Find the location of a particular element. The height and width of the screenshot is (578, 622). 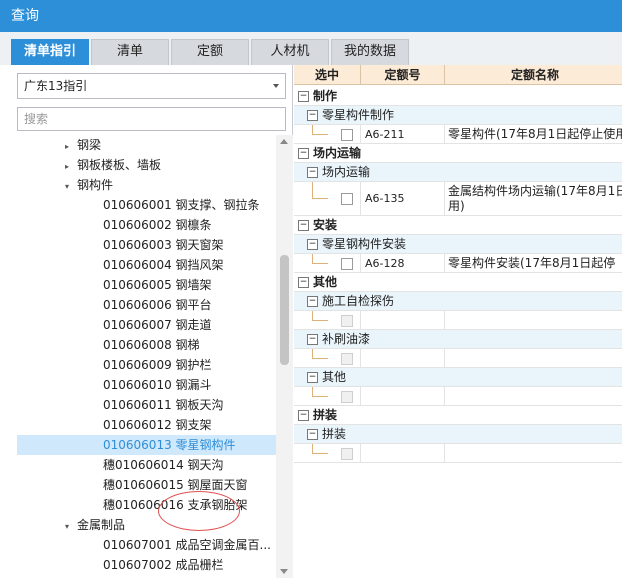

tree-leaf: 010606008 钢梯 is located at coordinates (146, 345).